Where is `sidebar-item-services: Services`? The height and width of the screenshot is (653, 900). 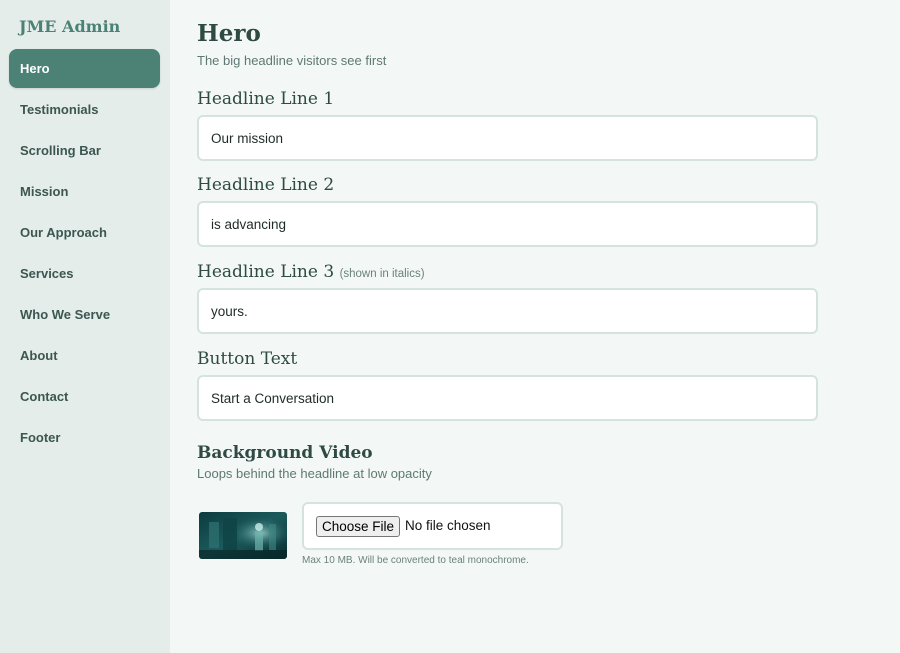
sidebar-item-services: Services is located at coordinates (84, 273).